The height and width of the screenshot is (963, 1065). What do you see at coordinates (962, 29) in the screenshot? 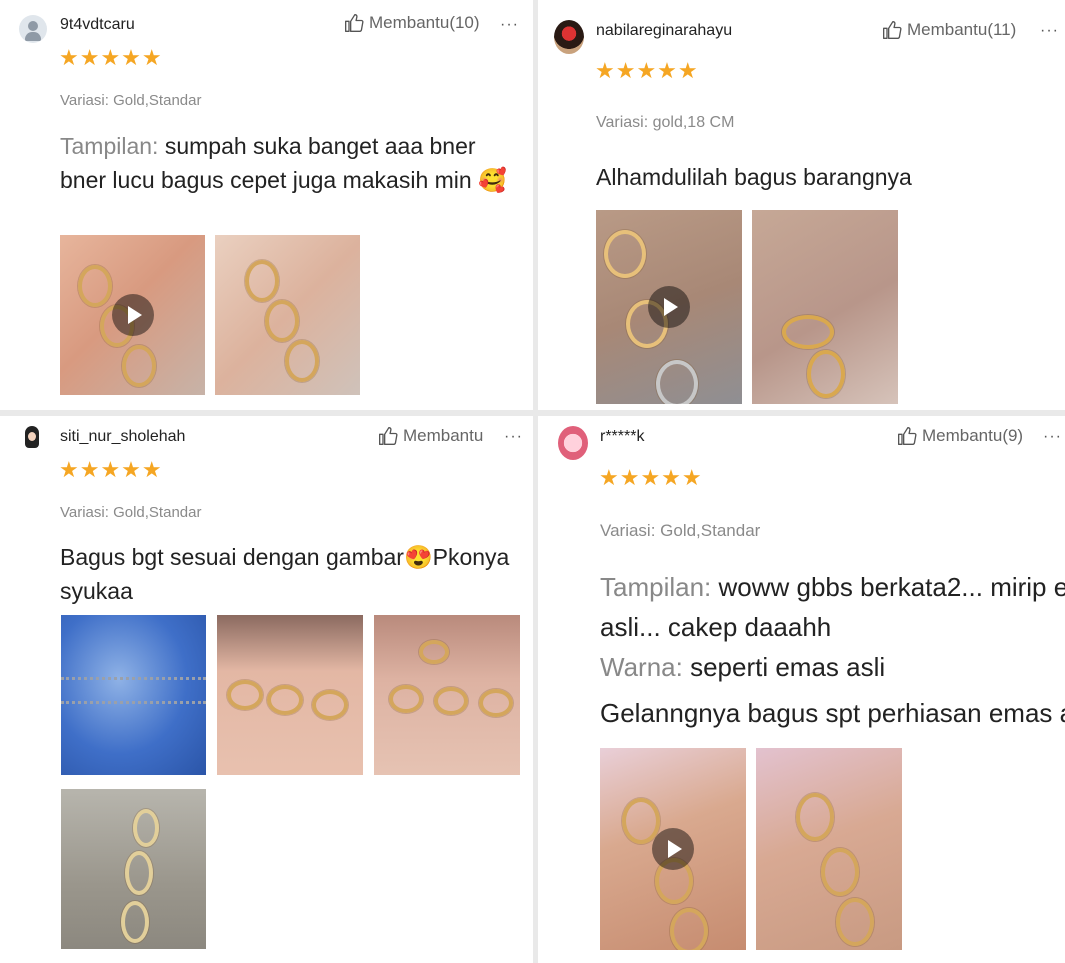
I see `helpful-count: Membantu(11)` at bounding box center [962, 29].